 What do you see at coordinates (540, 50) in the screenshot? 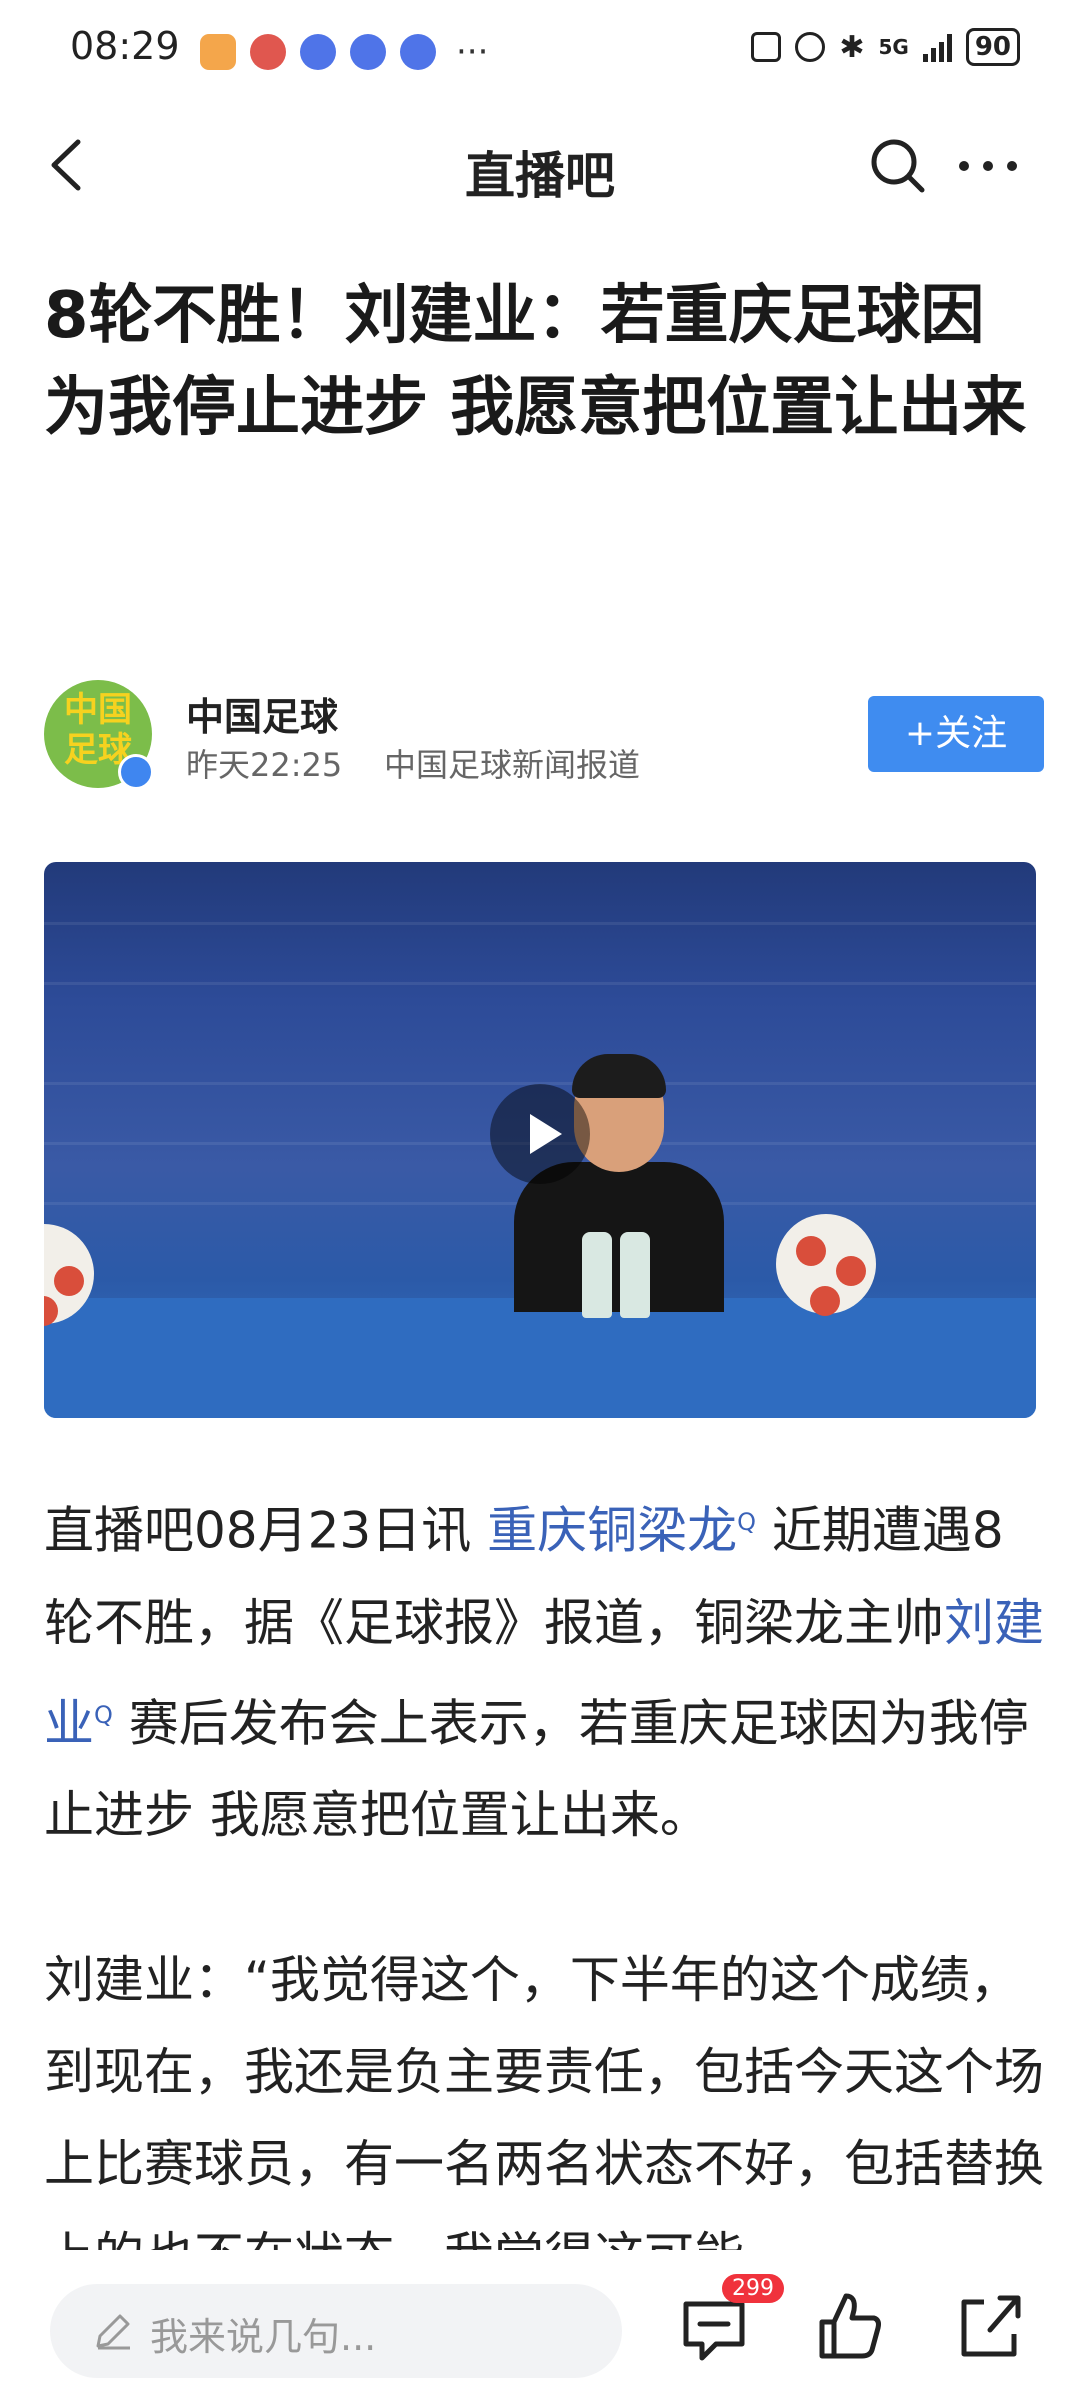
I see `status-bar: 08:29 ··· ✱ 5G 90` at bounding box center [540, 50].